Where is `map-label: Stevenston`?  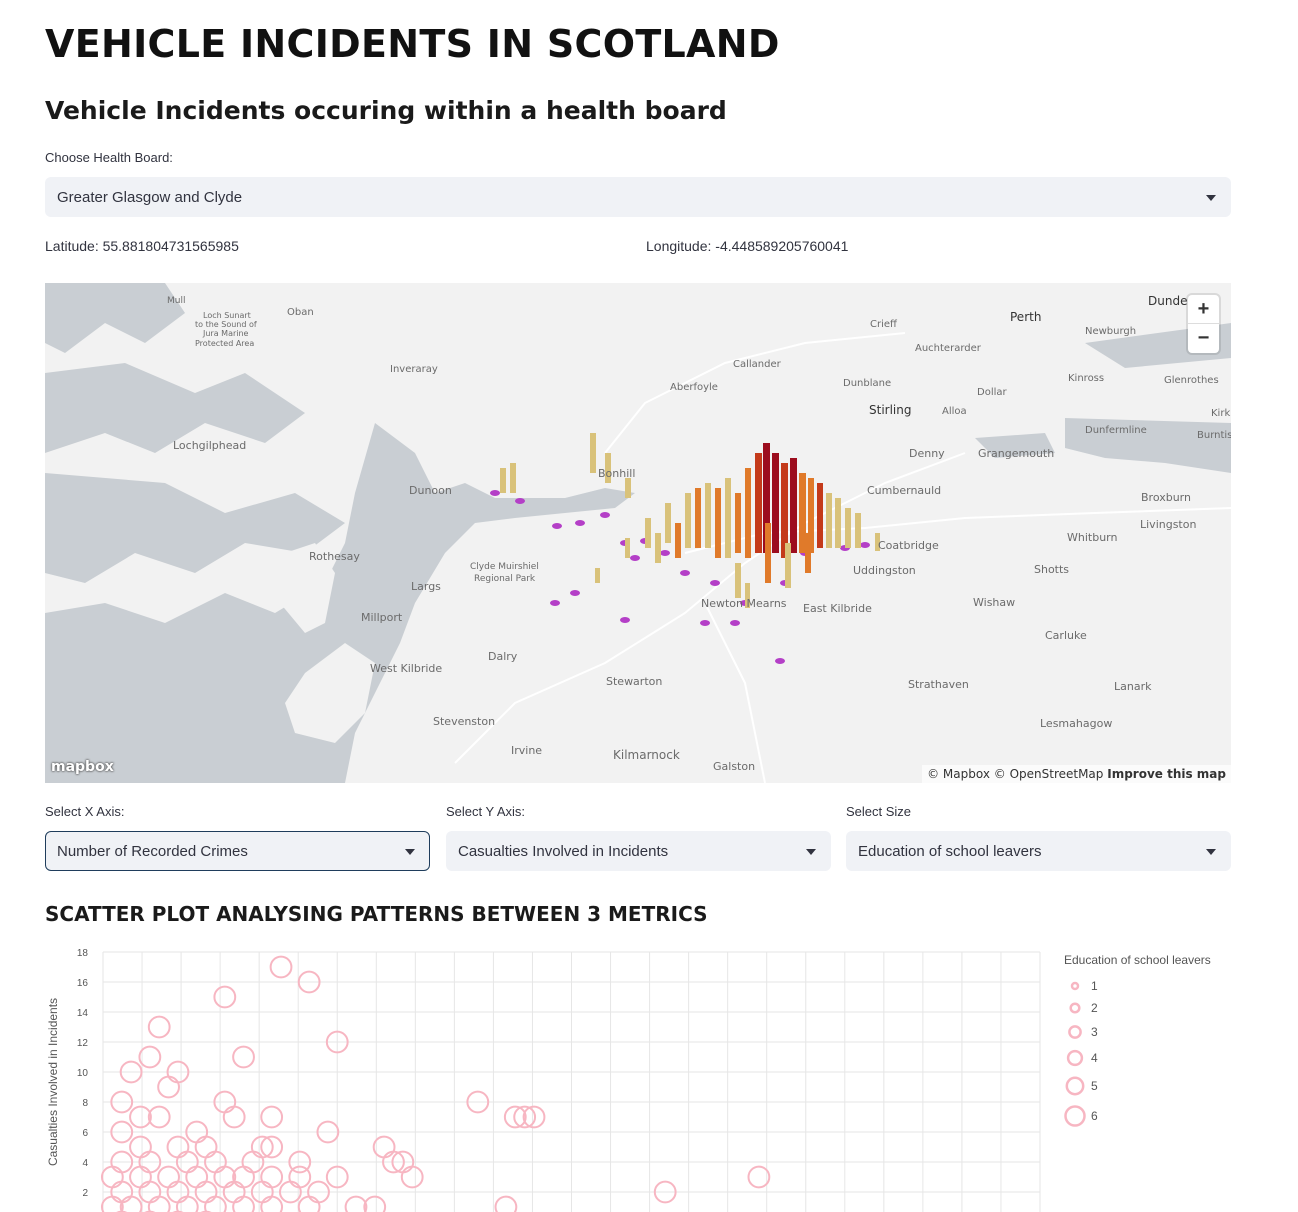
map-label: Stevenston is located at coordinates (464, 721).